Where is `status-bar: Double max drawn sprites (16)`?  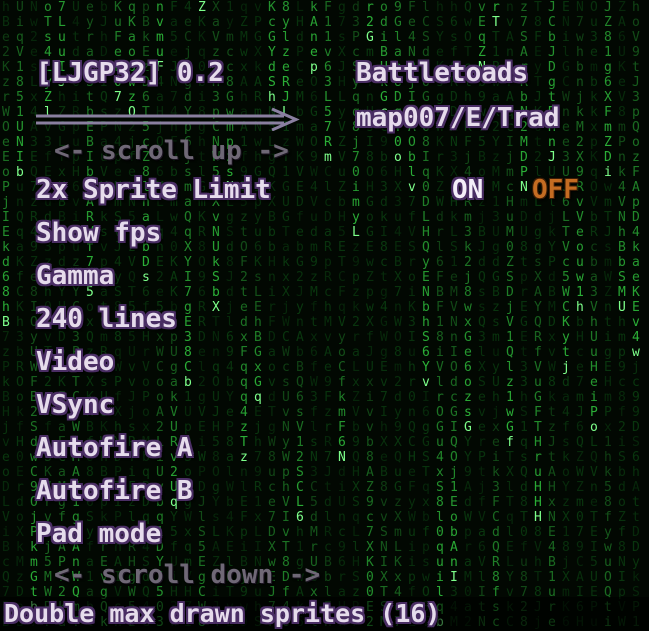 status-bar: Double max drawn sprites (16) is located at coordinates (324, 614).